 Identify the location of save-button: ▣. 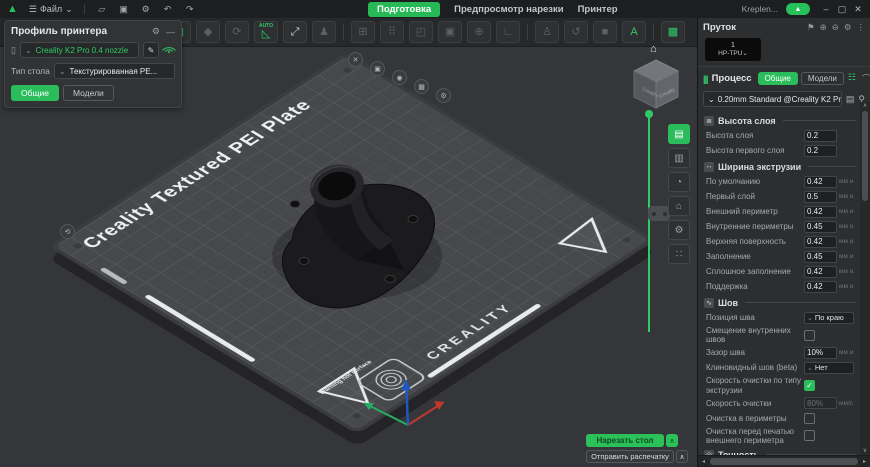
(124, 9).